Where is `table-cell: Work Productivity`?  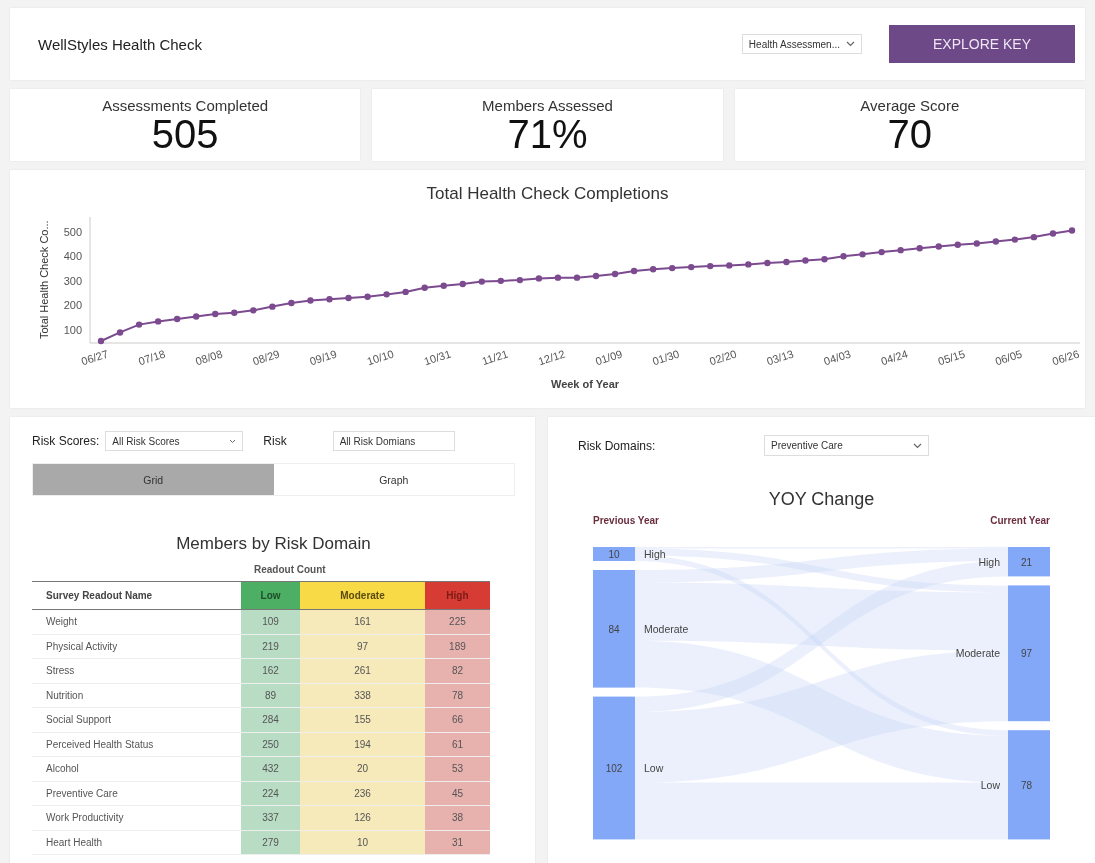
table-cell: Work Productivity is located at coordinates (136, 817).